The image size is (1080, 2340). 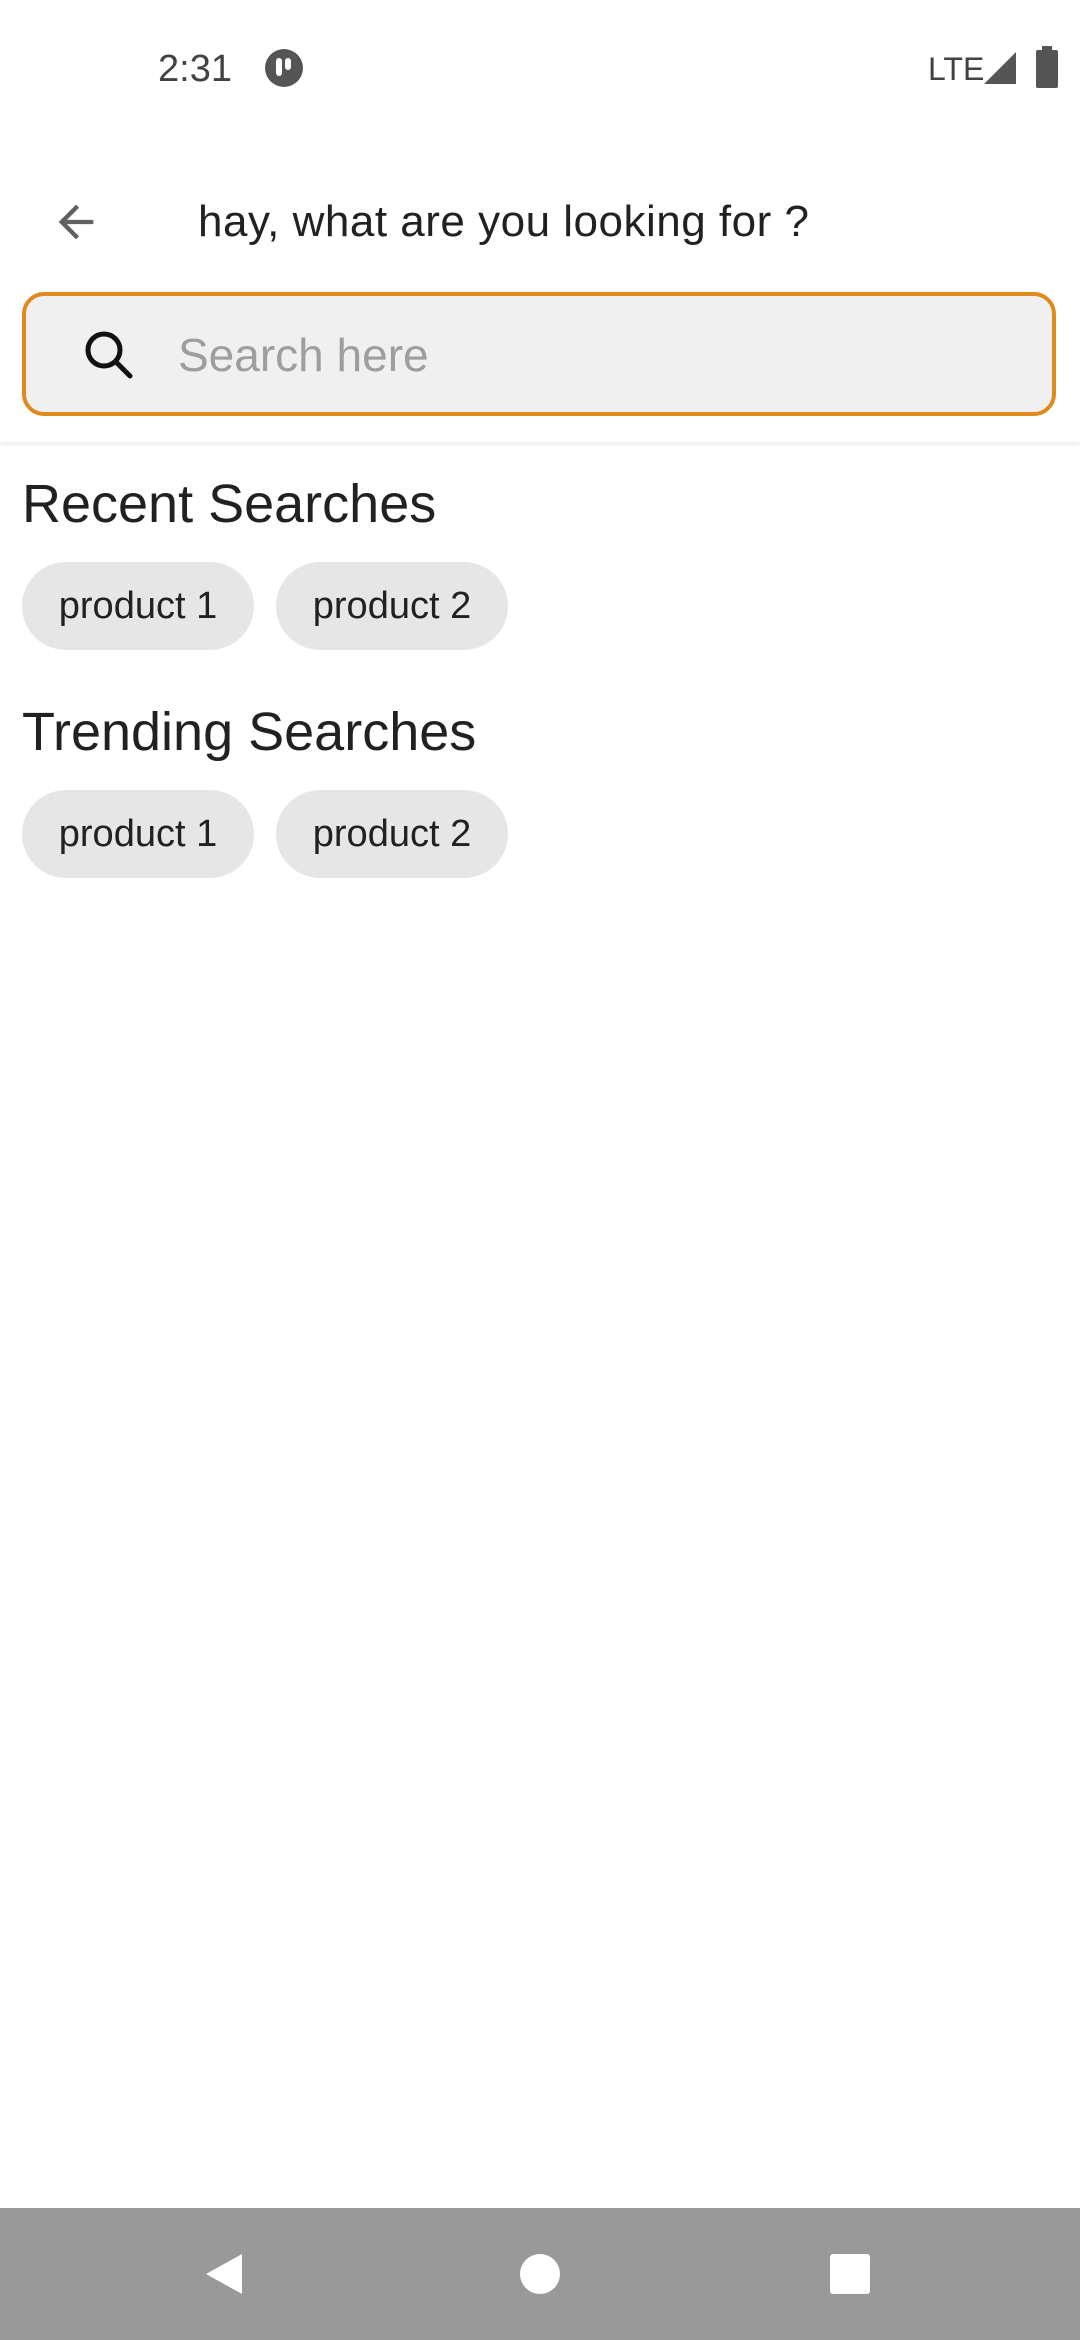 I want to click on recent-search-chip: product 2, so click(x=392, y=606).